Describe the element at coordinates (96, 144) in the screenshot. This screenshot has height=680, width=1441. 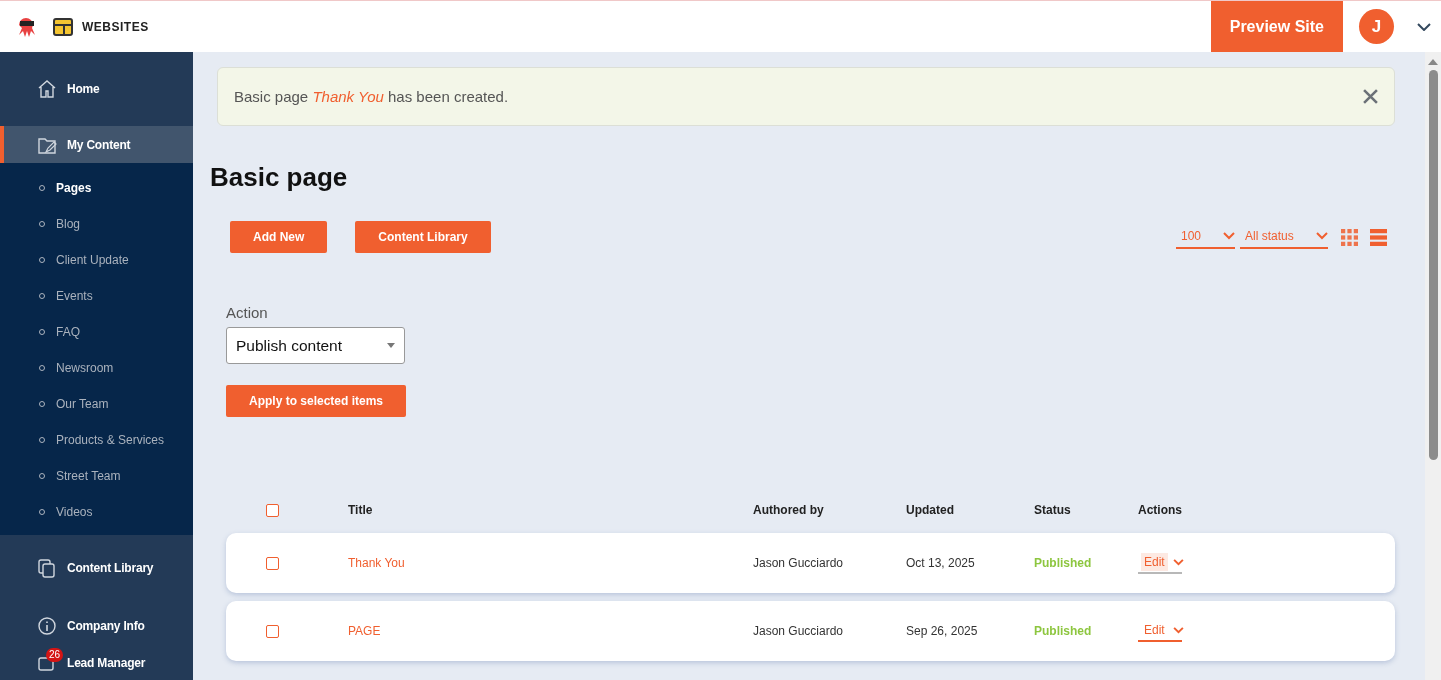
I see `sidebar-item: My Content` at that location.